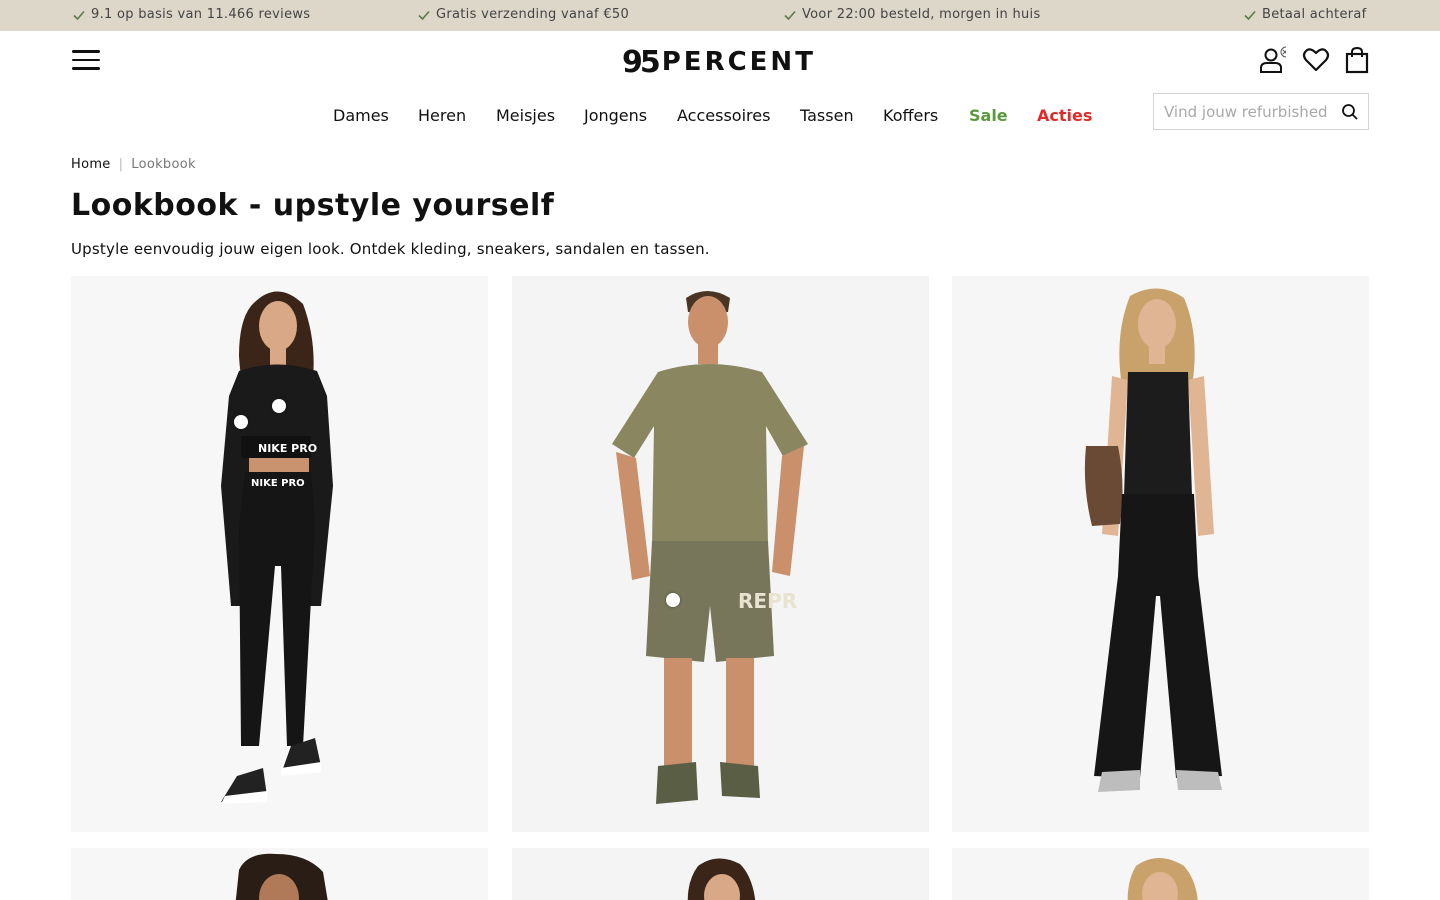 Image resolution: width=1440 pixels, height=900 pixels. What do you see at coordinates (723, 115) in the screenshot?
I see `nav-item-accessoires: Accessoires` at bounding box center [723, 115].